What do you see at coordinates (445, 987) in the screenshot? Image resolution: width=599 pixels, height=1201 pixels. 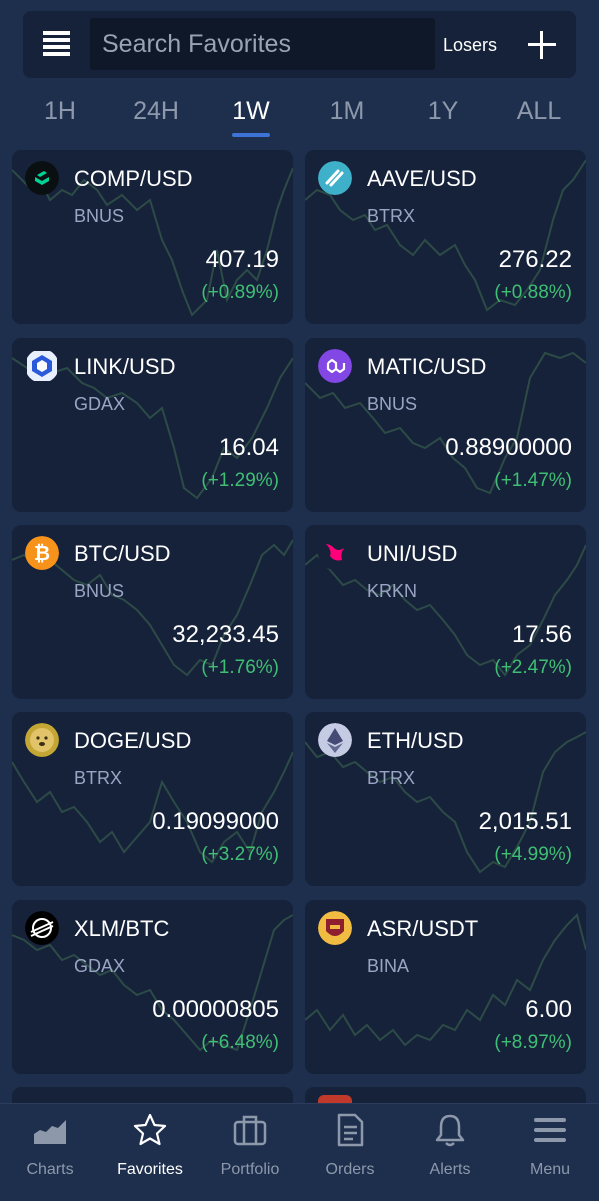 I see `favorite-card-asr-usdt: ASR/USDT BINA 6.00 (+8.97%)` at bounding box center [445, 987].